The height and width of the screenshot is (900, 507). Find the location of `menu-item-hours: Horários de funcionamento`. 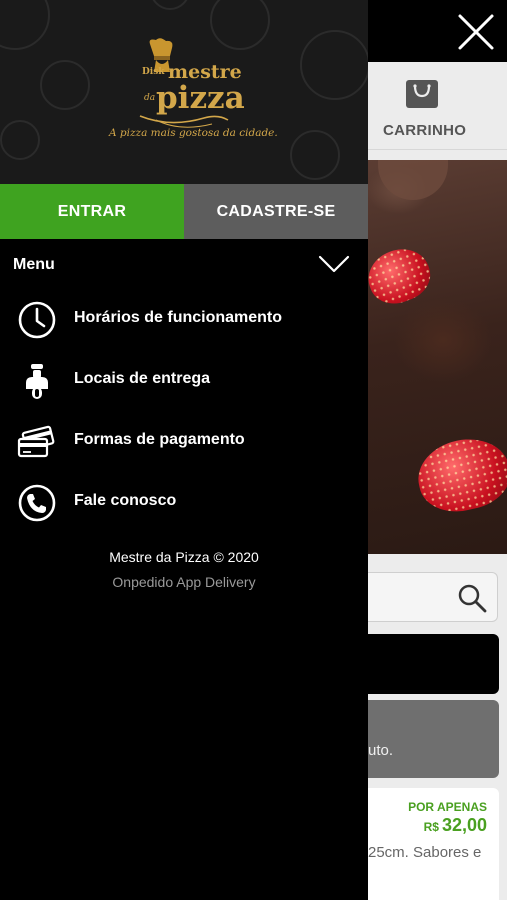

menu-item-hours: Horários de funcionamento is located at coordinates (184, 320).